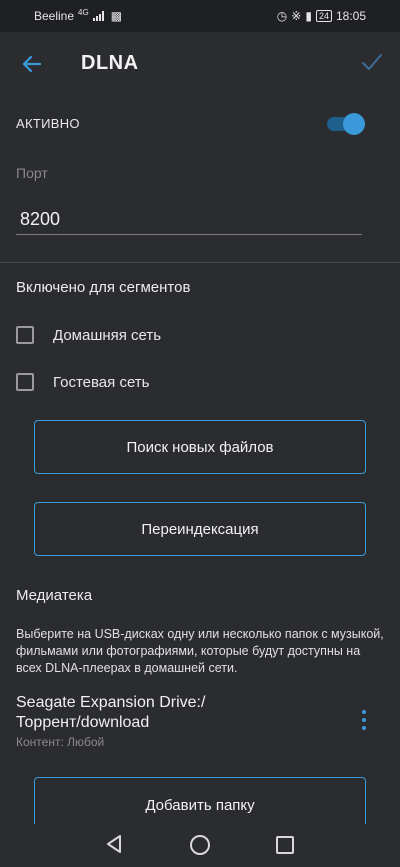  What do you see at coordinates (200, 447) in the screenshot?
I see `scan-new-files-button: Поиск новых файлов` at bounding box center [200, 447].